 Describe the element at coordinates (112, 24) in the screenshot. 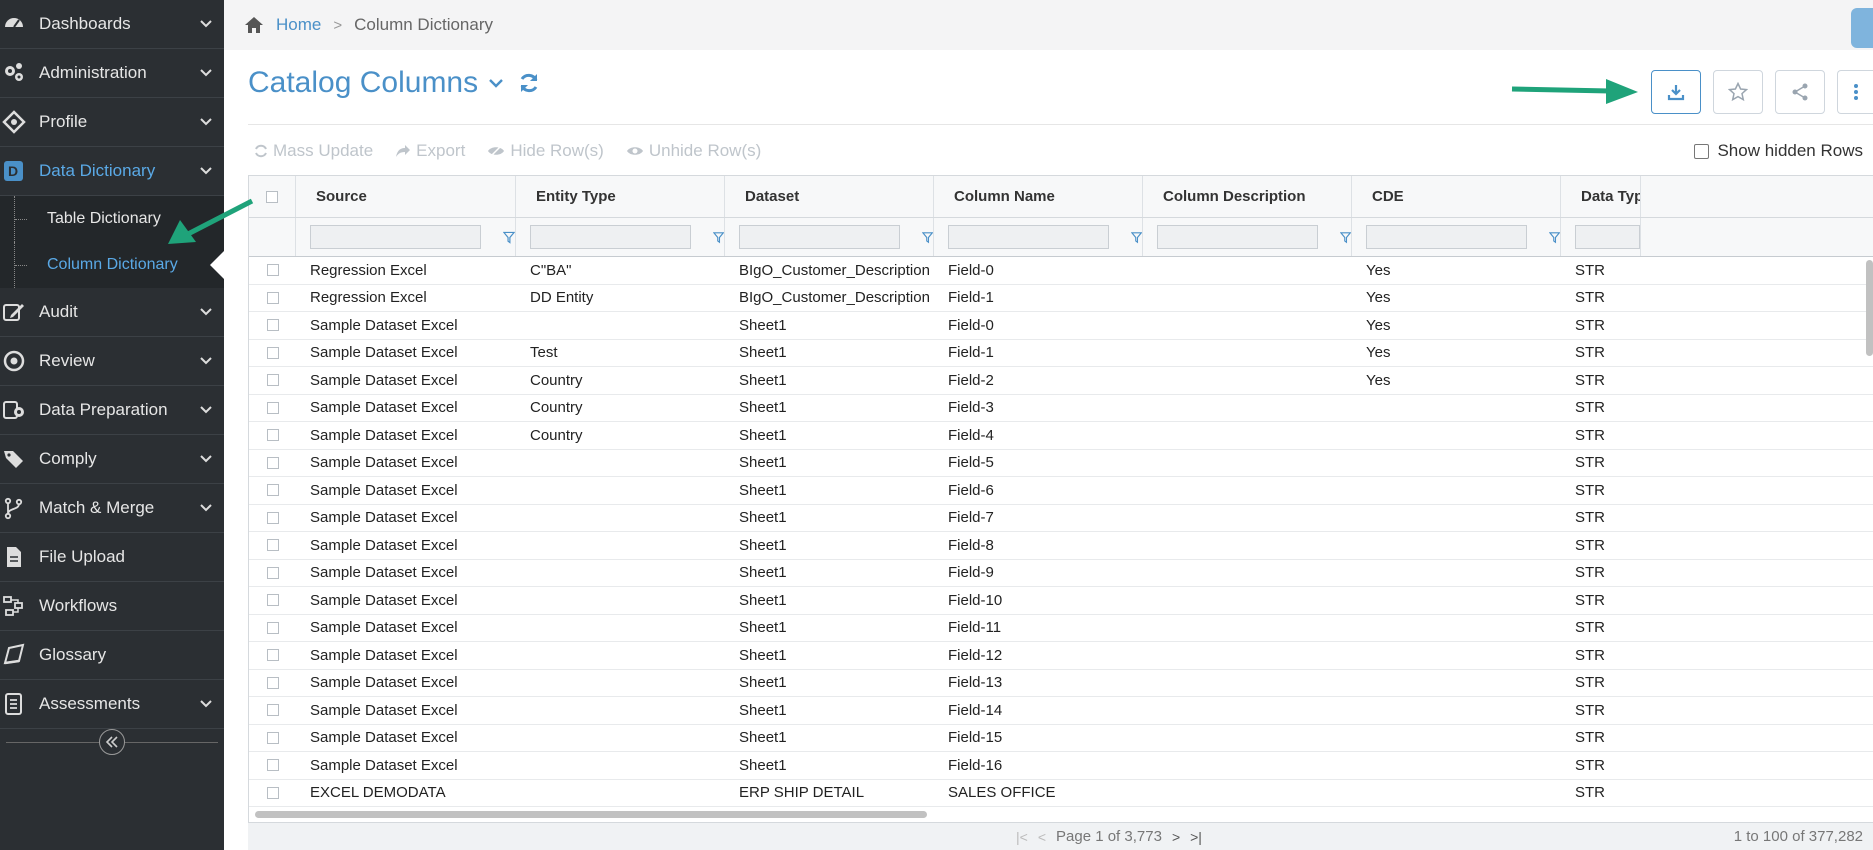

I see `sidebar-item-dashboards: Dashboards` at that location.